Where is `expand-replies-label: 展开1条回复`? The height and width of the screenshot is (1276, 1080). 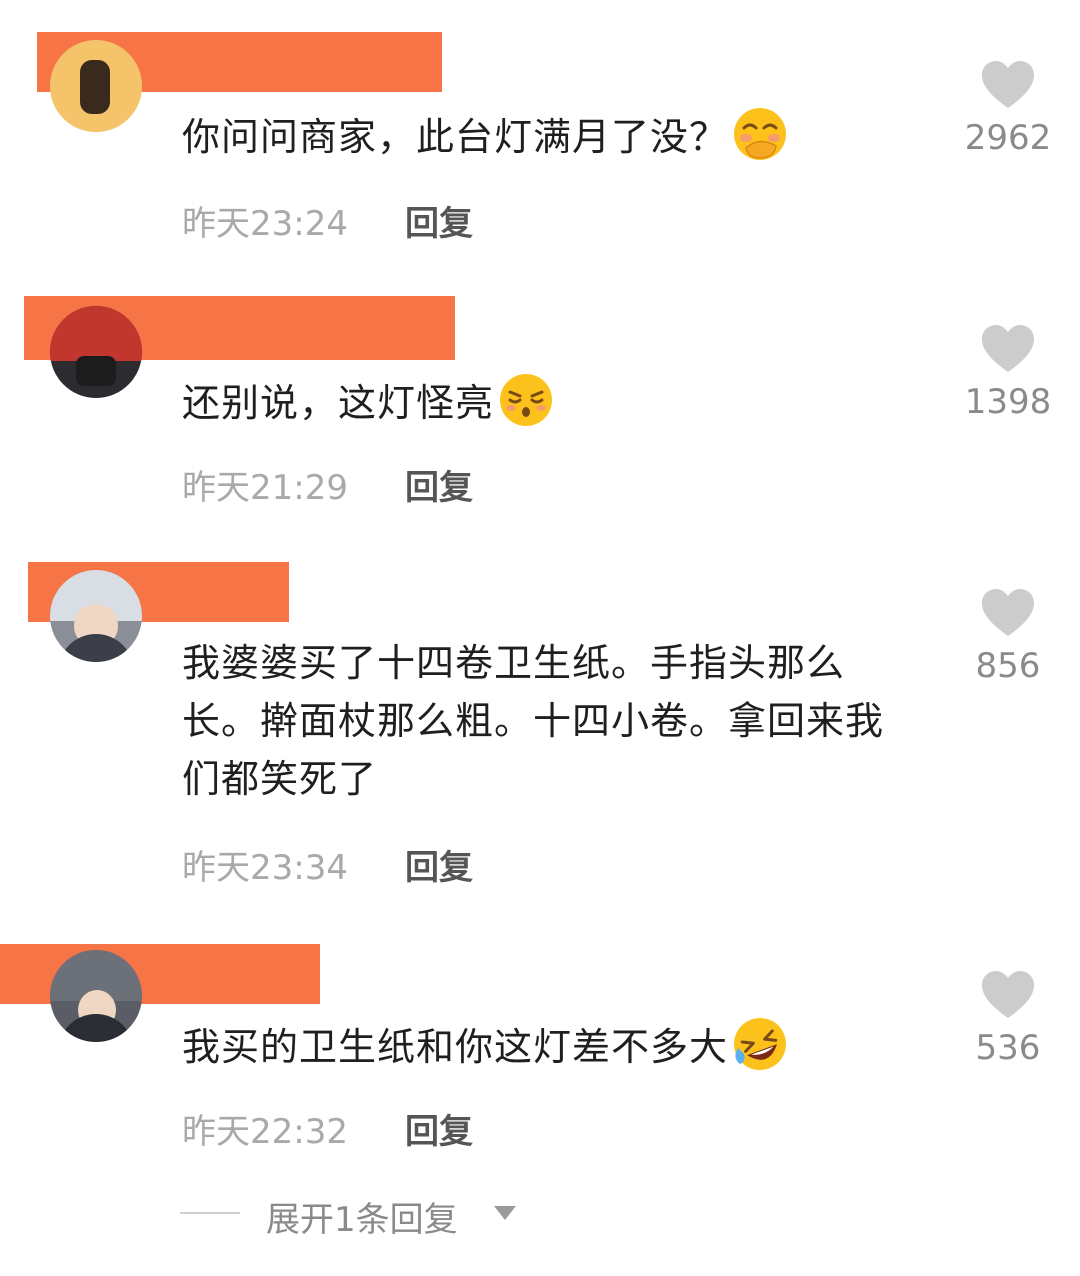
expand-replies-label: 展开1条回复 is located at coordinates (362, 1220).